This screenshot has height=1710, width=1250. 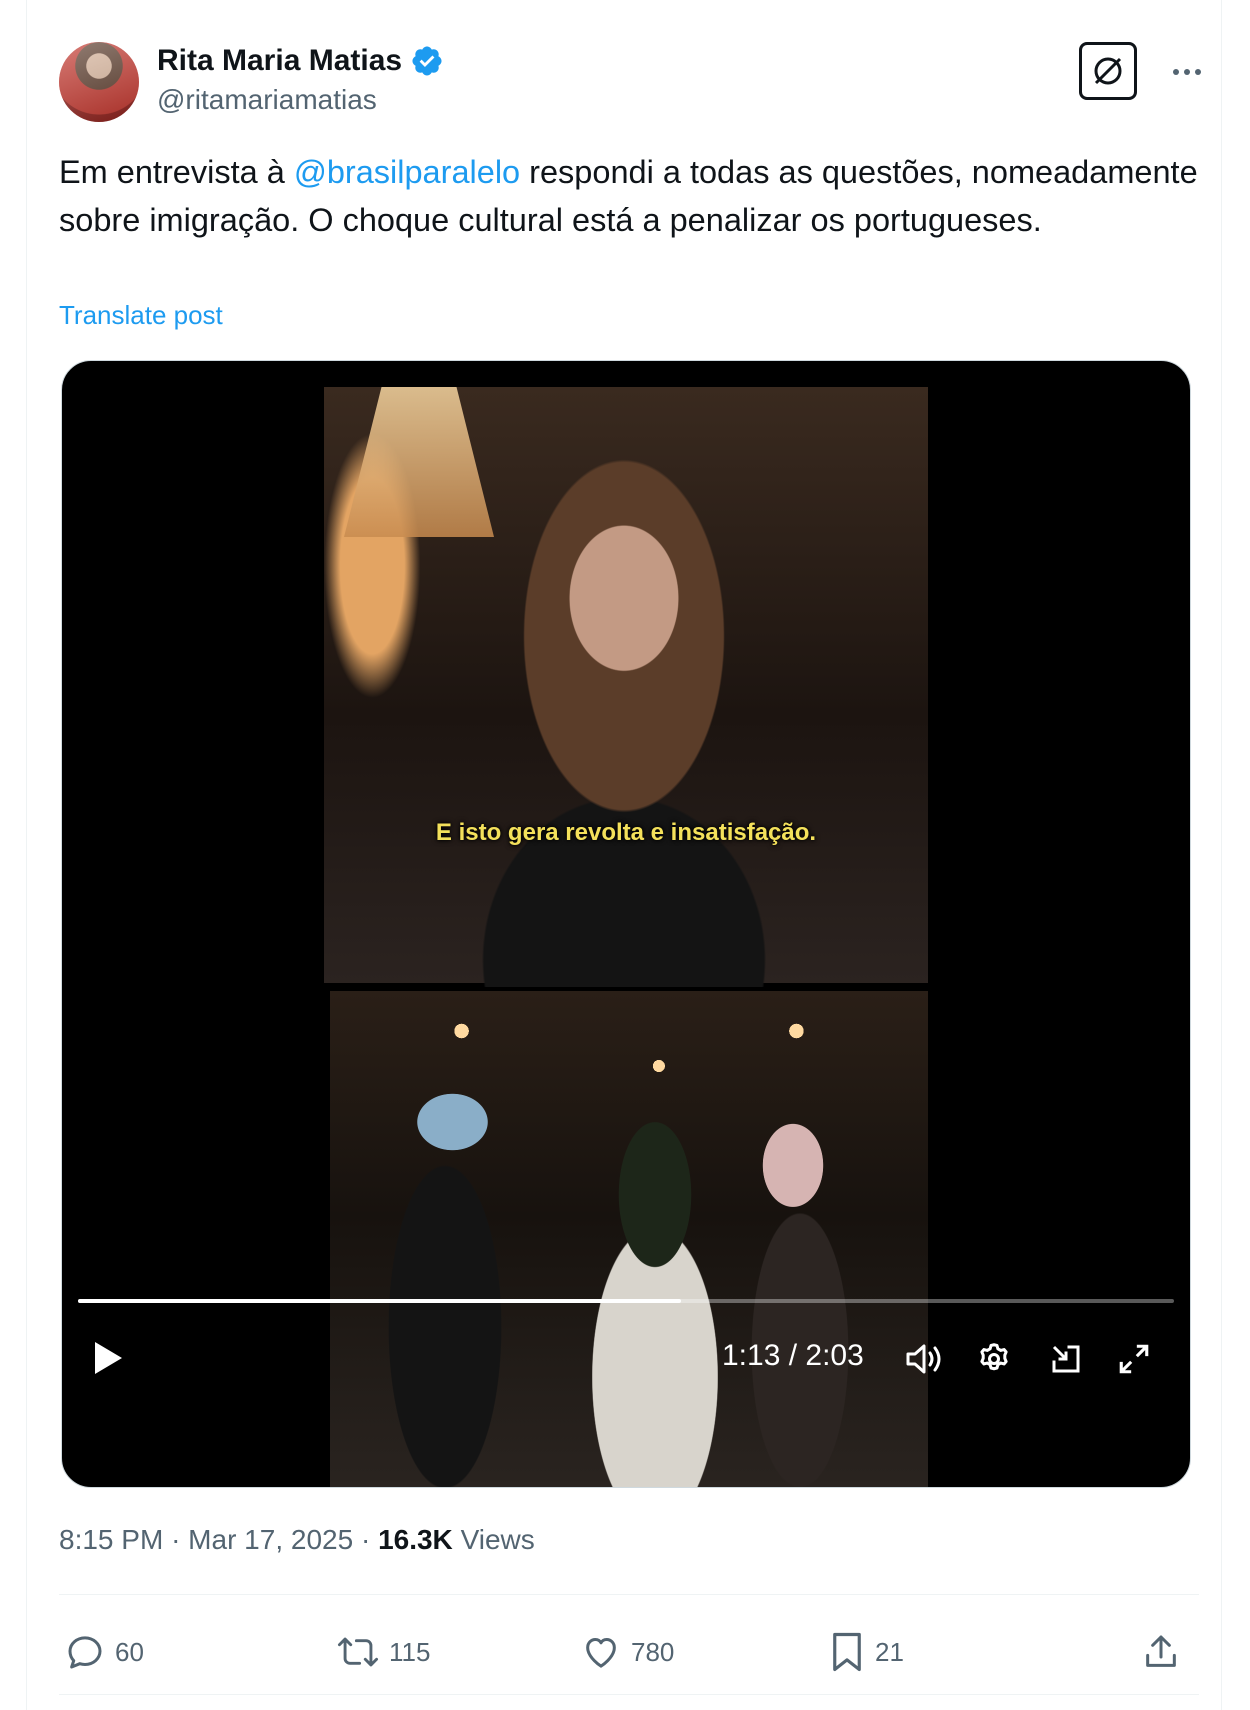 What do you see at coordinates (847, 1652) in the screenshot?
I see `bookmark-icon` at bounding box center [847, 1652].